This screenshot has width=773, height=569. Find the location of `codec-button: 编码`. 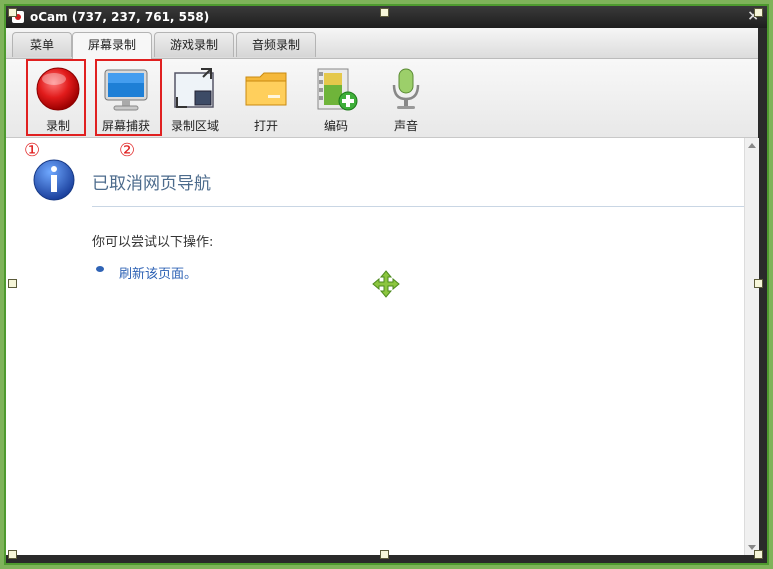

codec-button: 编码 is located at coordinates (336, 98).